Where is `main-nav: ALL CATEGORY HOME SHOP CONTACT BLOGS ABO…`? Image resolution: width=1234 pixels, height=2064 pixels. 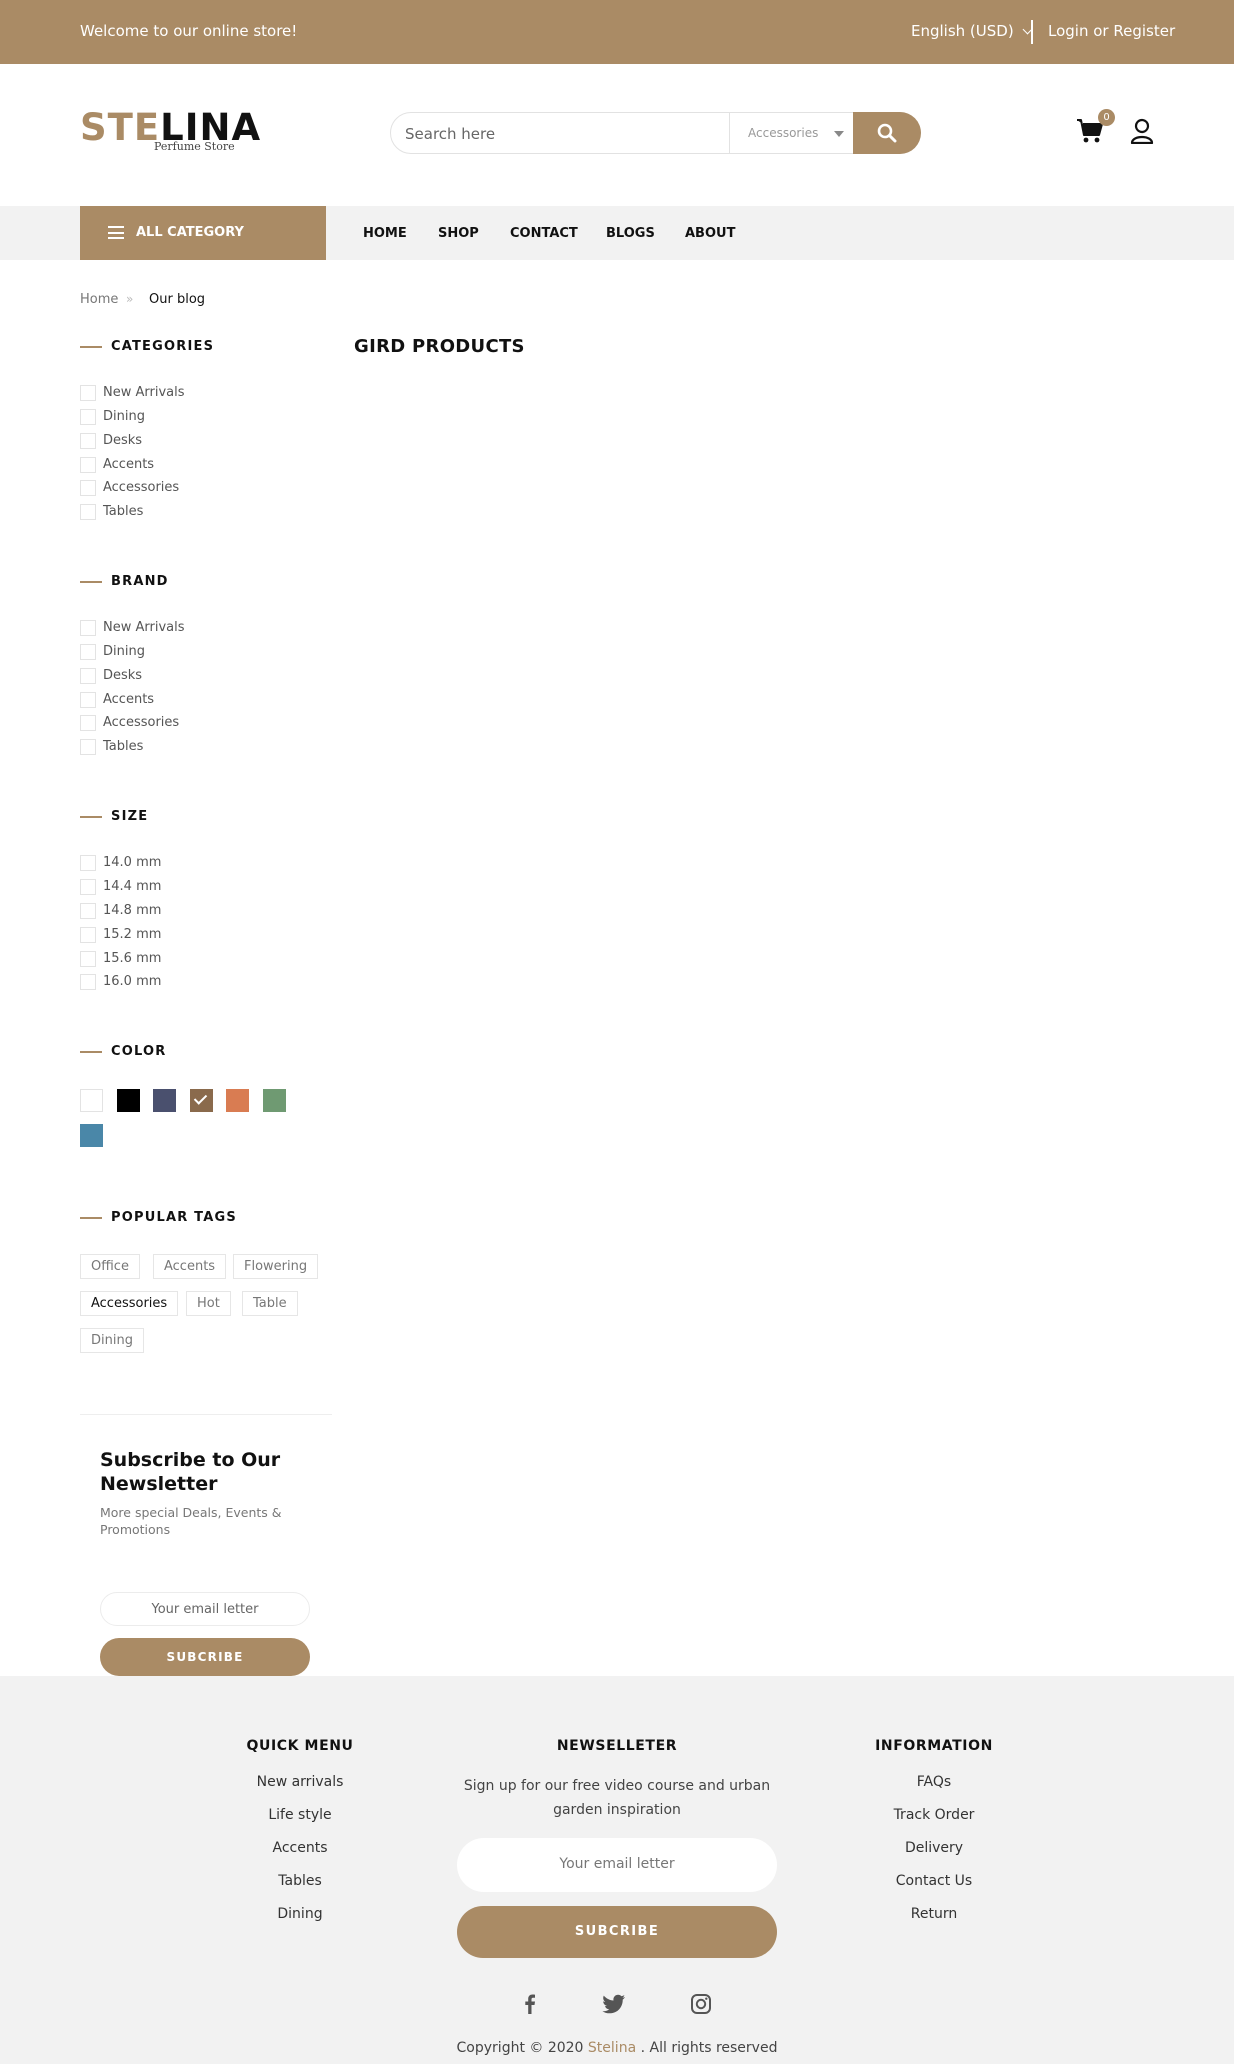 main-nav: ALL CATEGORY HOME SHOP CONTACT BLOGS ABO… is located at coordinates (617, 233).